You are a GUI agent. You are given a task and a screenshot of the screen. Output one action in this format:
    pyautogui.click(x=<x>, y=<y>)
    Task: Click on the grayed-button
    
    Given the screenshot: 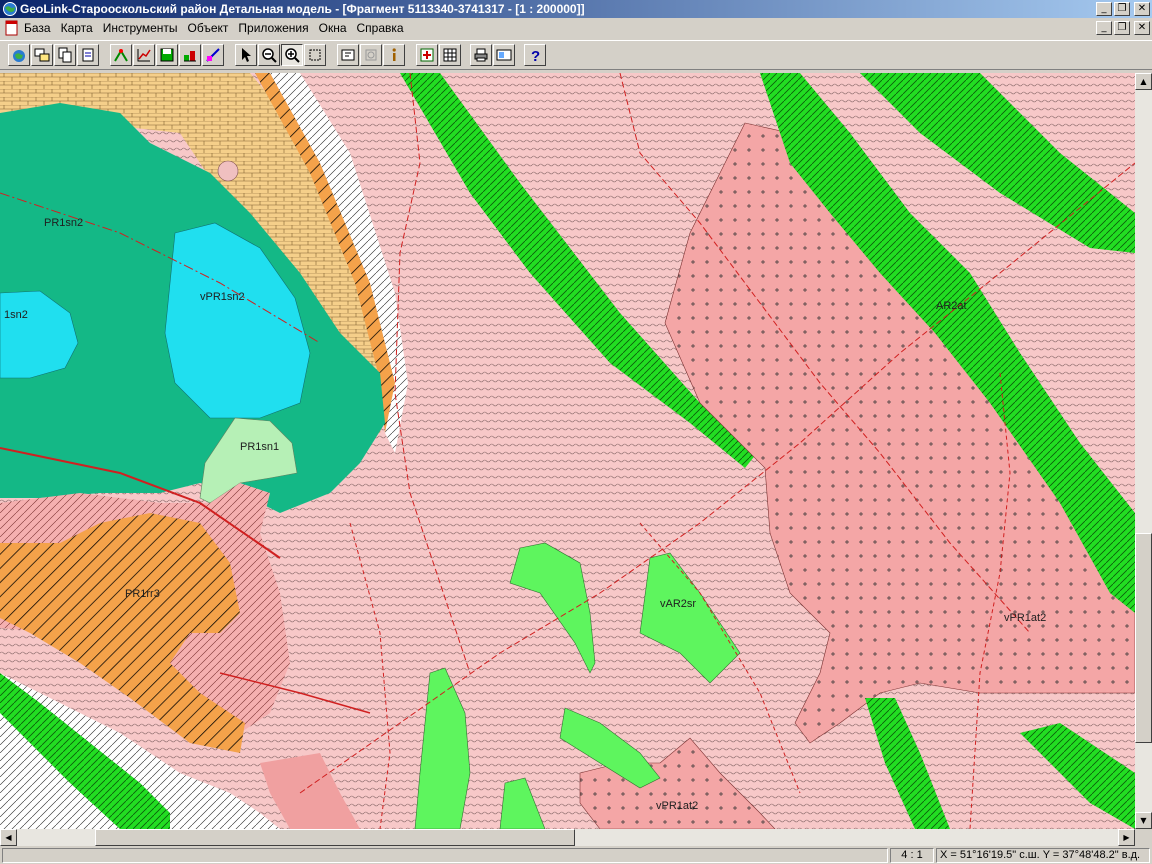 What is the action you would take?
    pyautogui.click(x=371, y=55)
    